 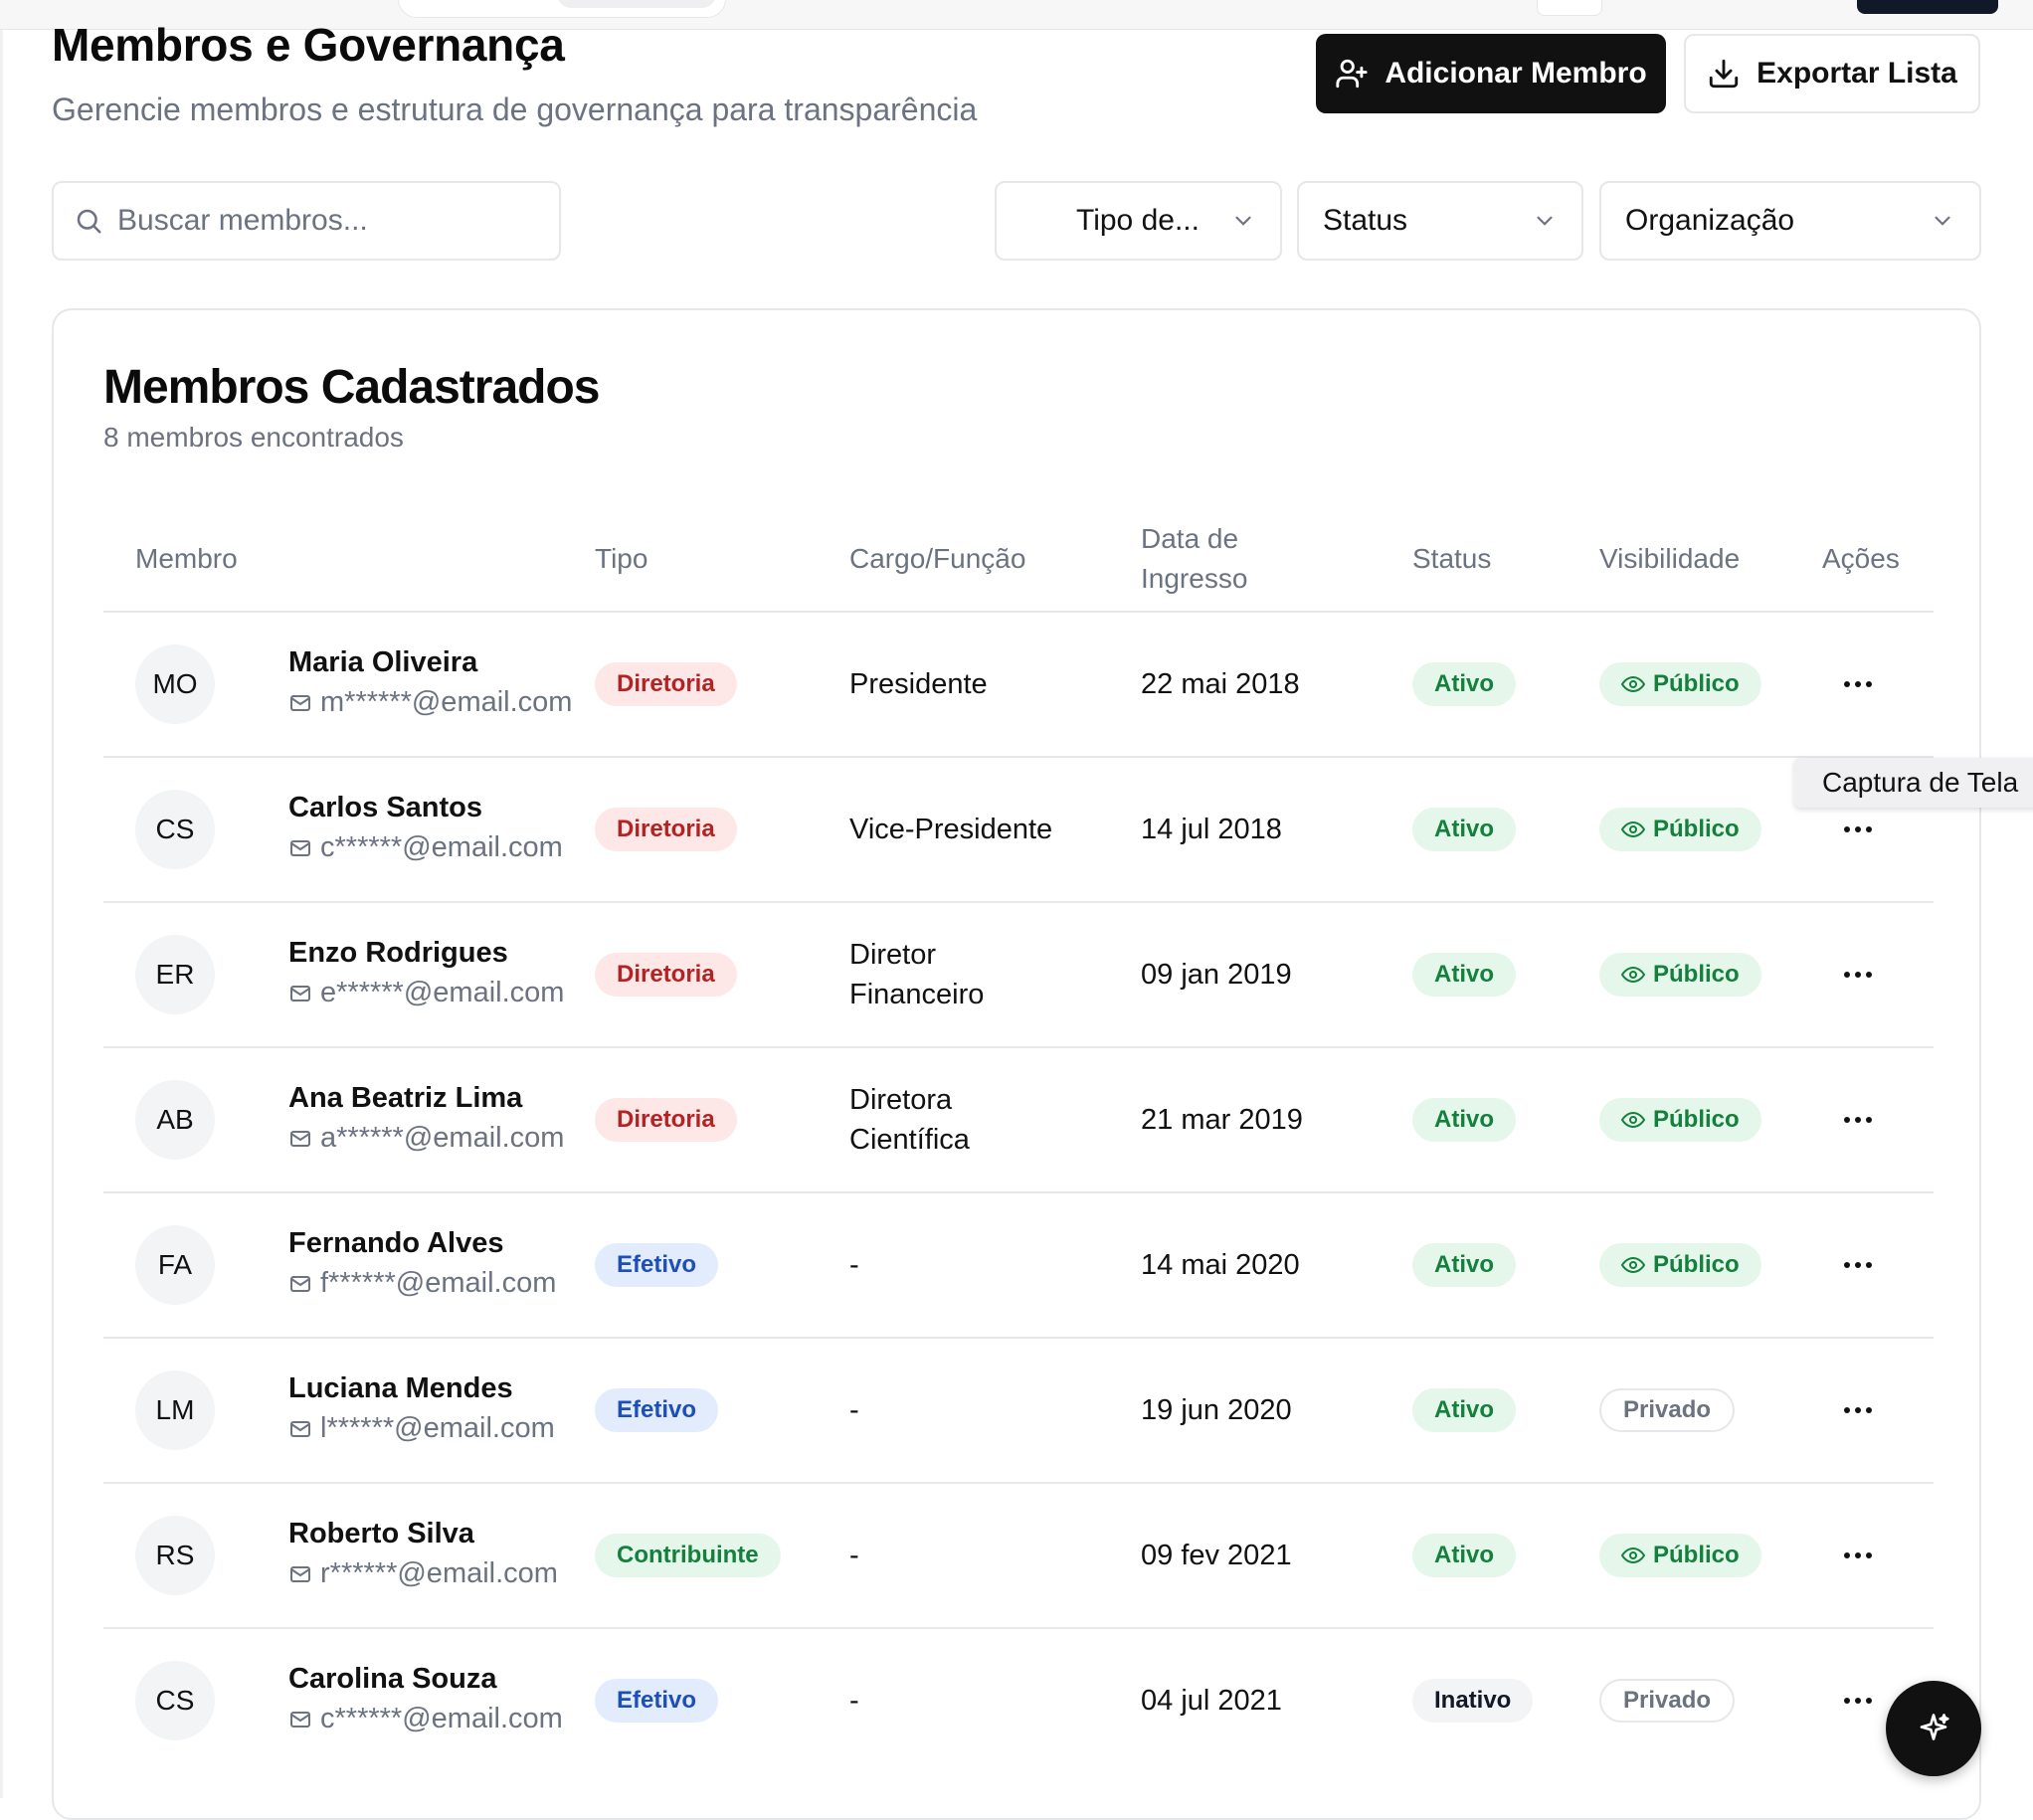 What do you see at coordinates (1352, 74) in the screenshot?
I see `user-plus-icon` at bounding box center [1352, 74].